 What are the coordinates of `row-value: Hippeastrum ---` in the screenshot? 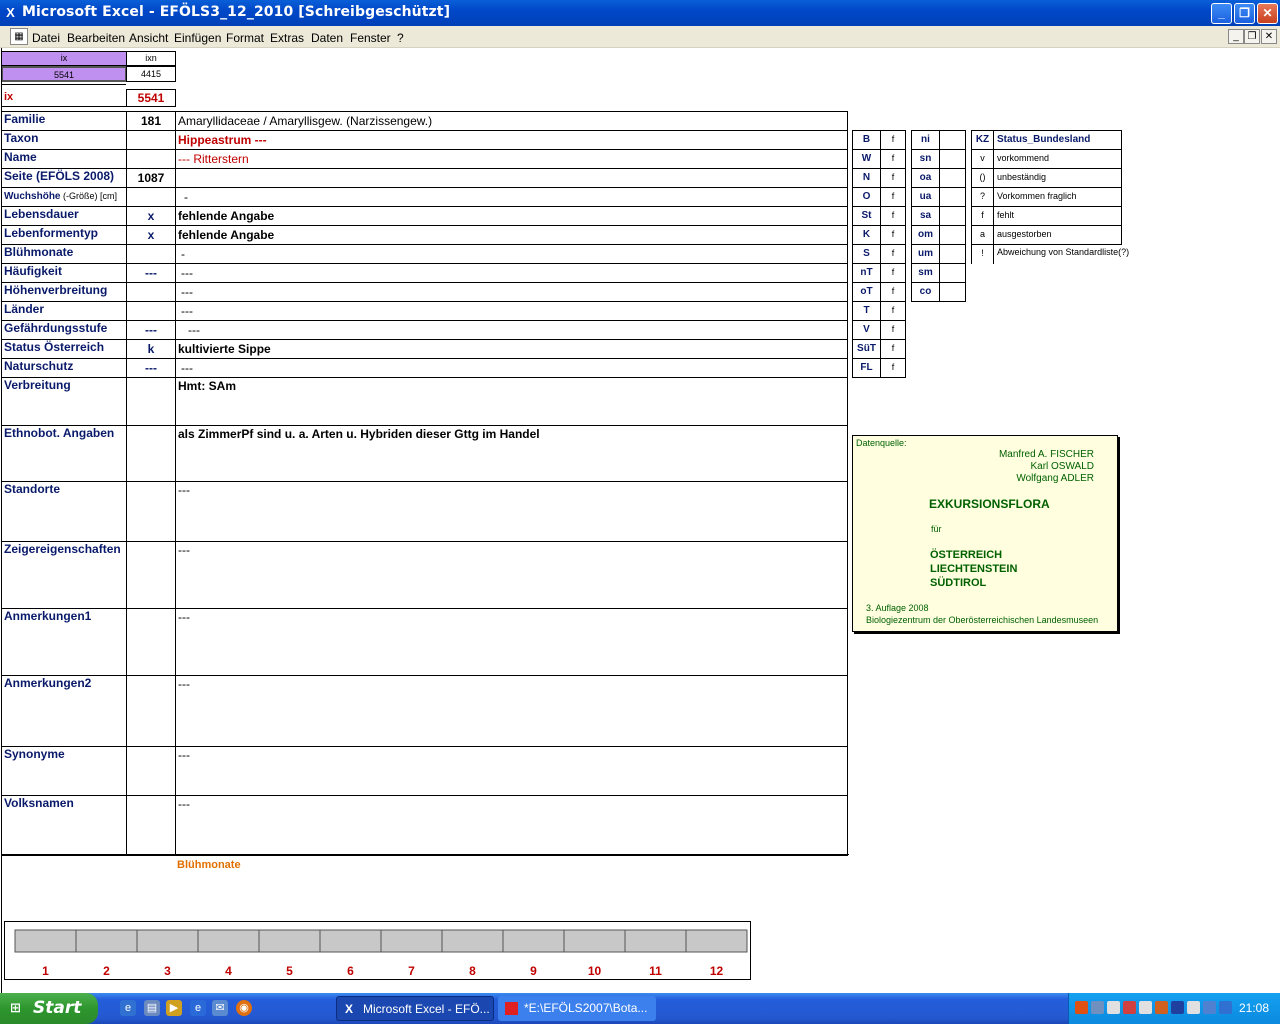 It's located at (511, 140).